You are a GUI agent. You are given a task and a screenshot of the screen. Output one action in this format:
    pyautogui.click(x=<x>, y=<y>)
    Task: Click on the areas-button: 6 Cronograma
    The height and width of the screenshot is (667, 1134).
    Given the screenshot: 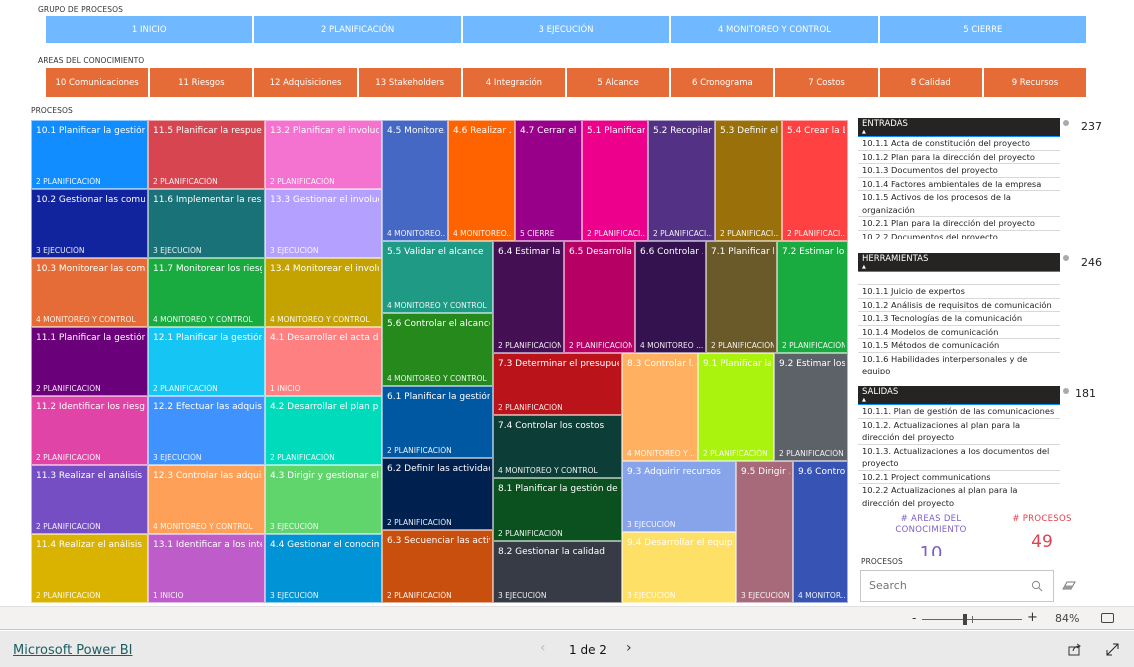 What is the action you would take?
    pyautogui.click(x=722, y=82)
    